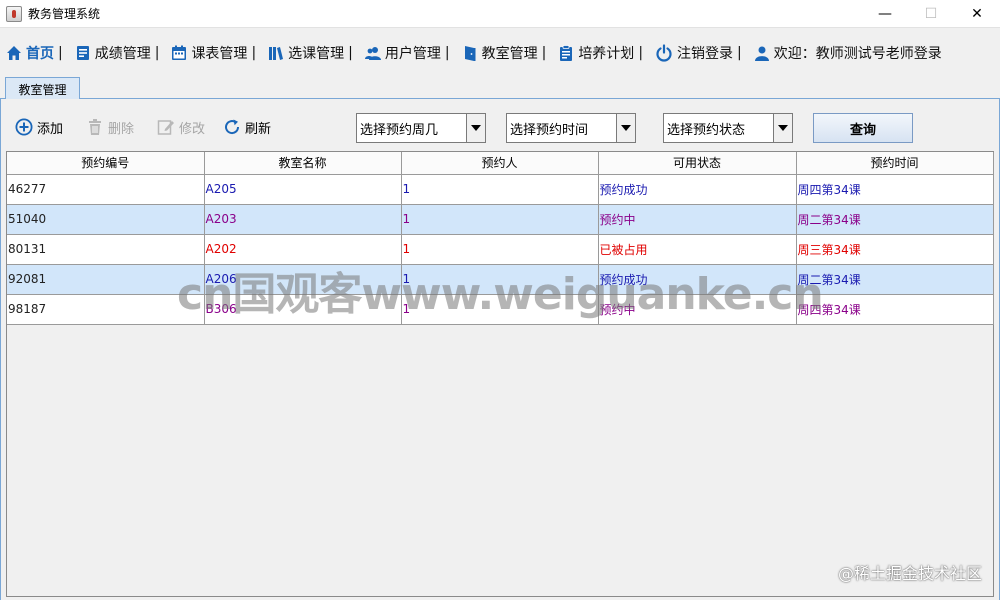 The height and width of the screenshot is (600, 1000). Describe the element at coordinates (706, 130) in the screenshot. I see `status-select-value: 选择预约状态` at that location.